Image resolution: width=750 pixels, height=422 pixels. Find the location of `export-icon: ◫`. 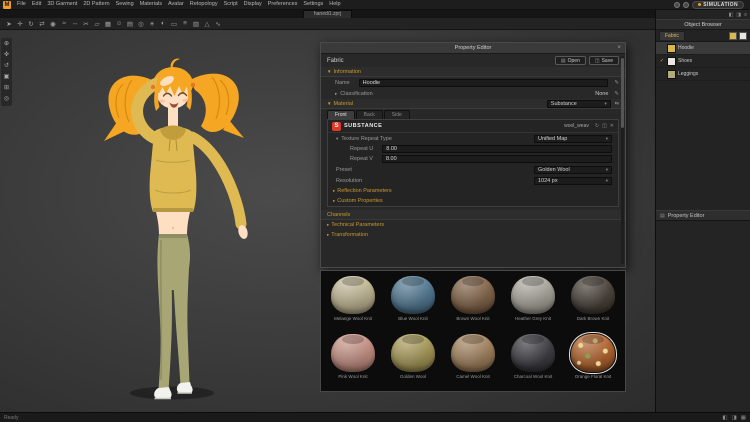

export-icon: ◫ is located at coordinates (604, 126).